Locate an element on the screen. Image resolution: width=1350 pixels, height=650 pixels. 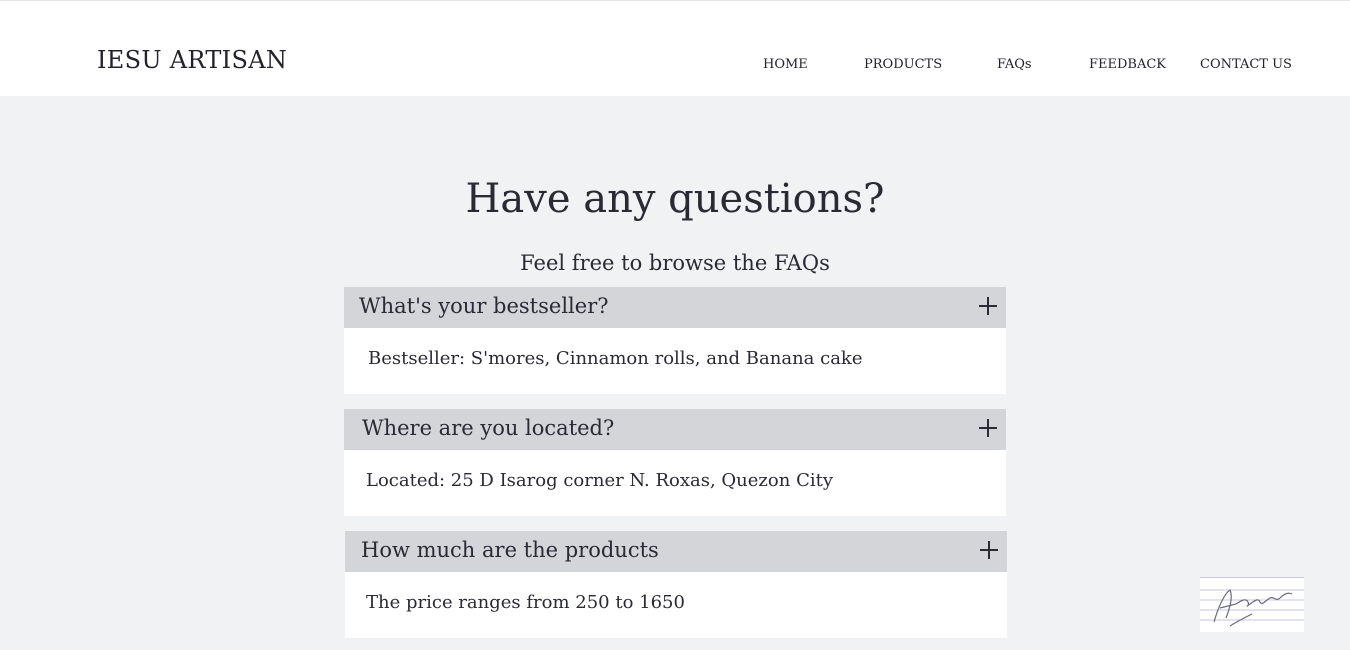
nav-products: PRODUCTS is located at coordinates (903, 64).